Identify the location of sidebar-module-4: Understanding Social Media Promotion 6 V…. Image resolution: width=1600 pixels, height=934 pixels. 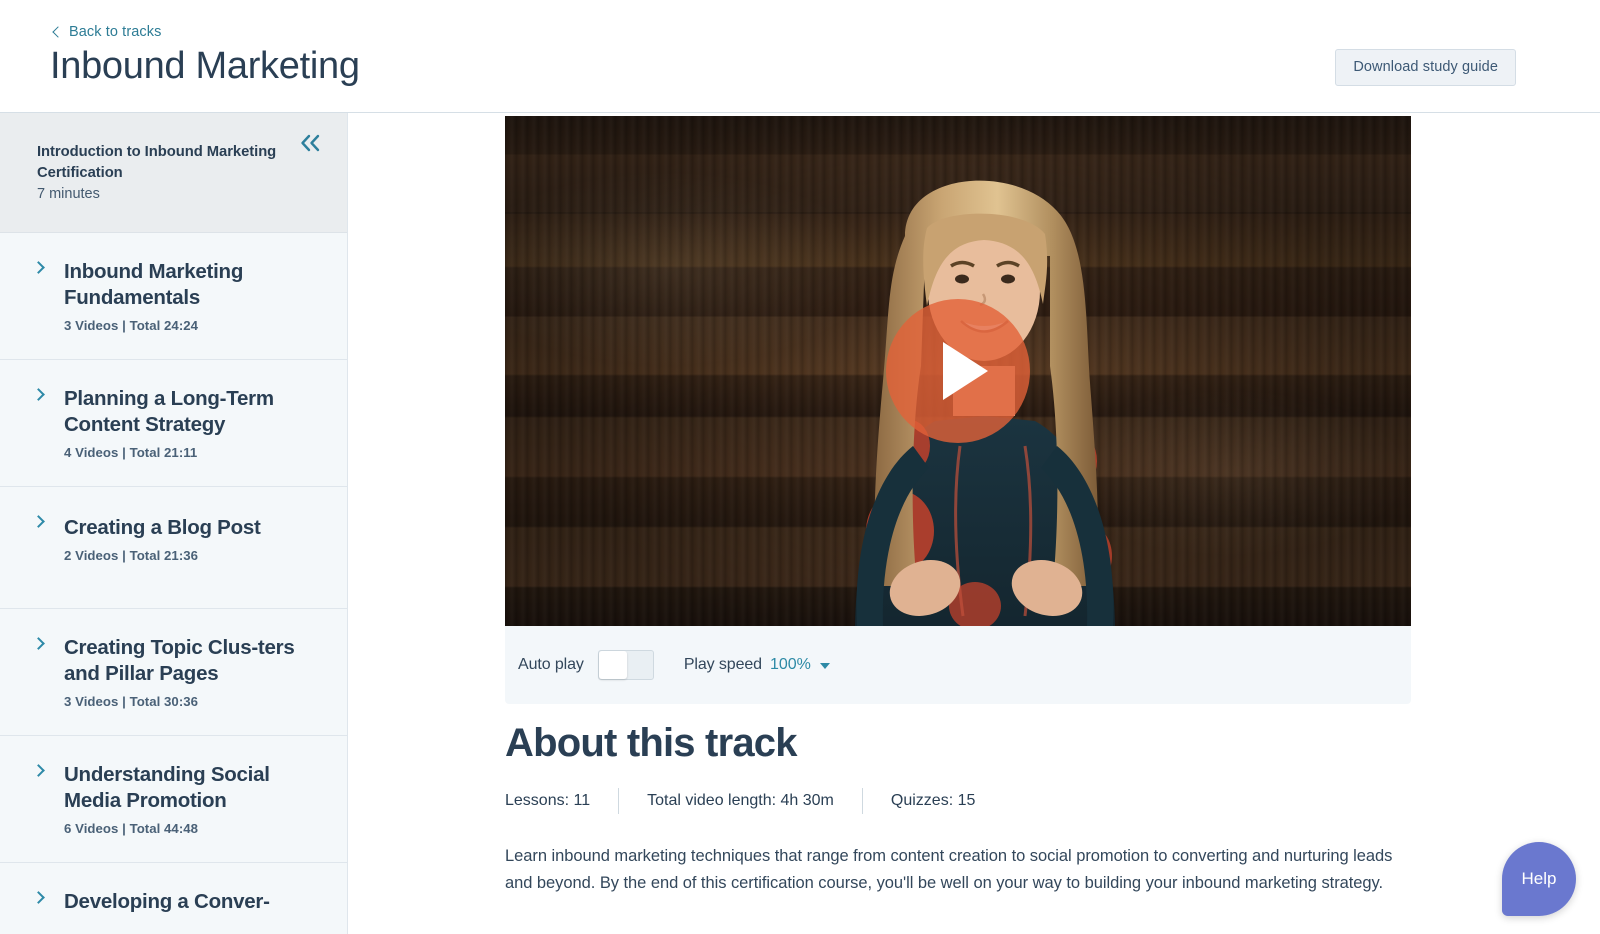
(173, 799).